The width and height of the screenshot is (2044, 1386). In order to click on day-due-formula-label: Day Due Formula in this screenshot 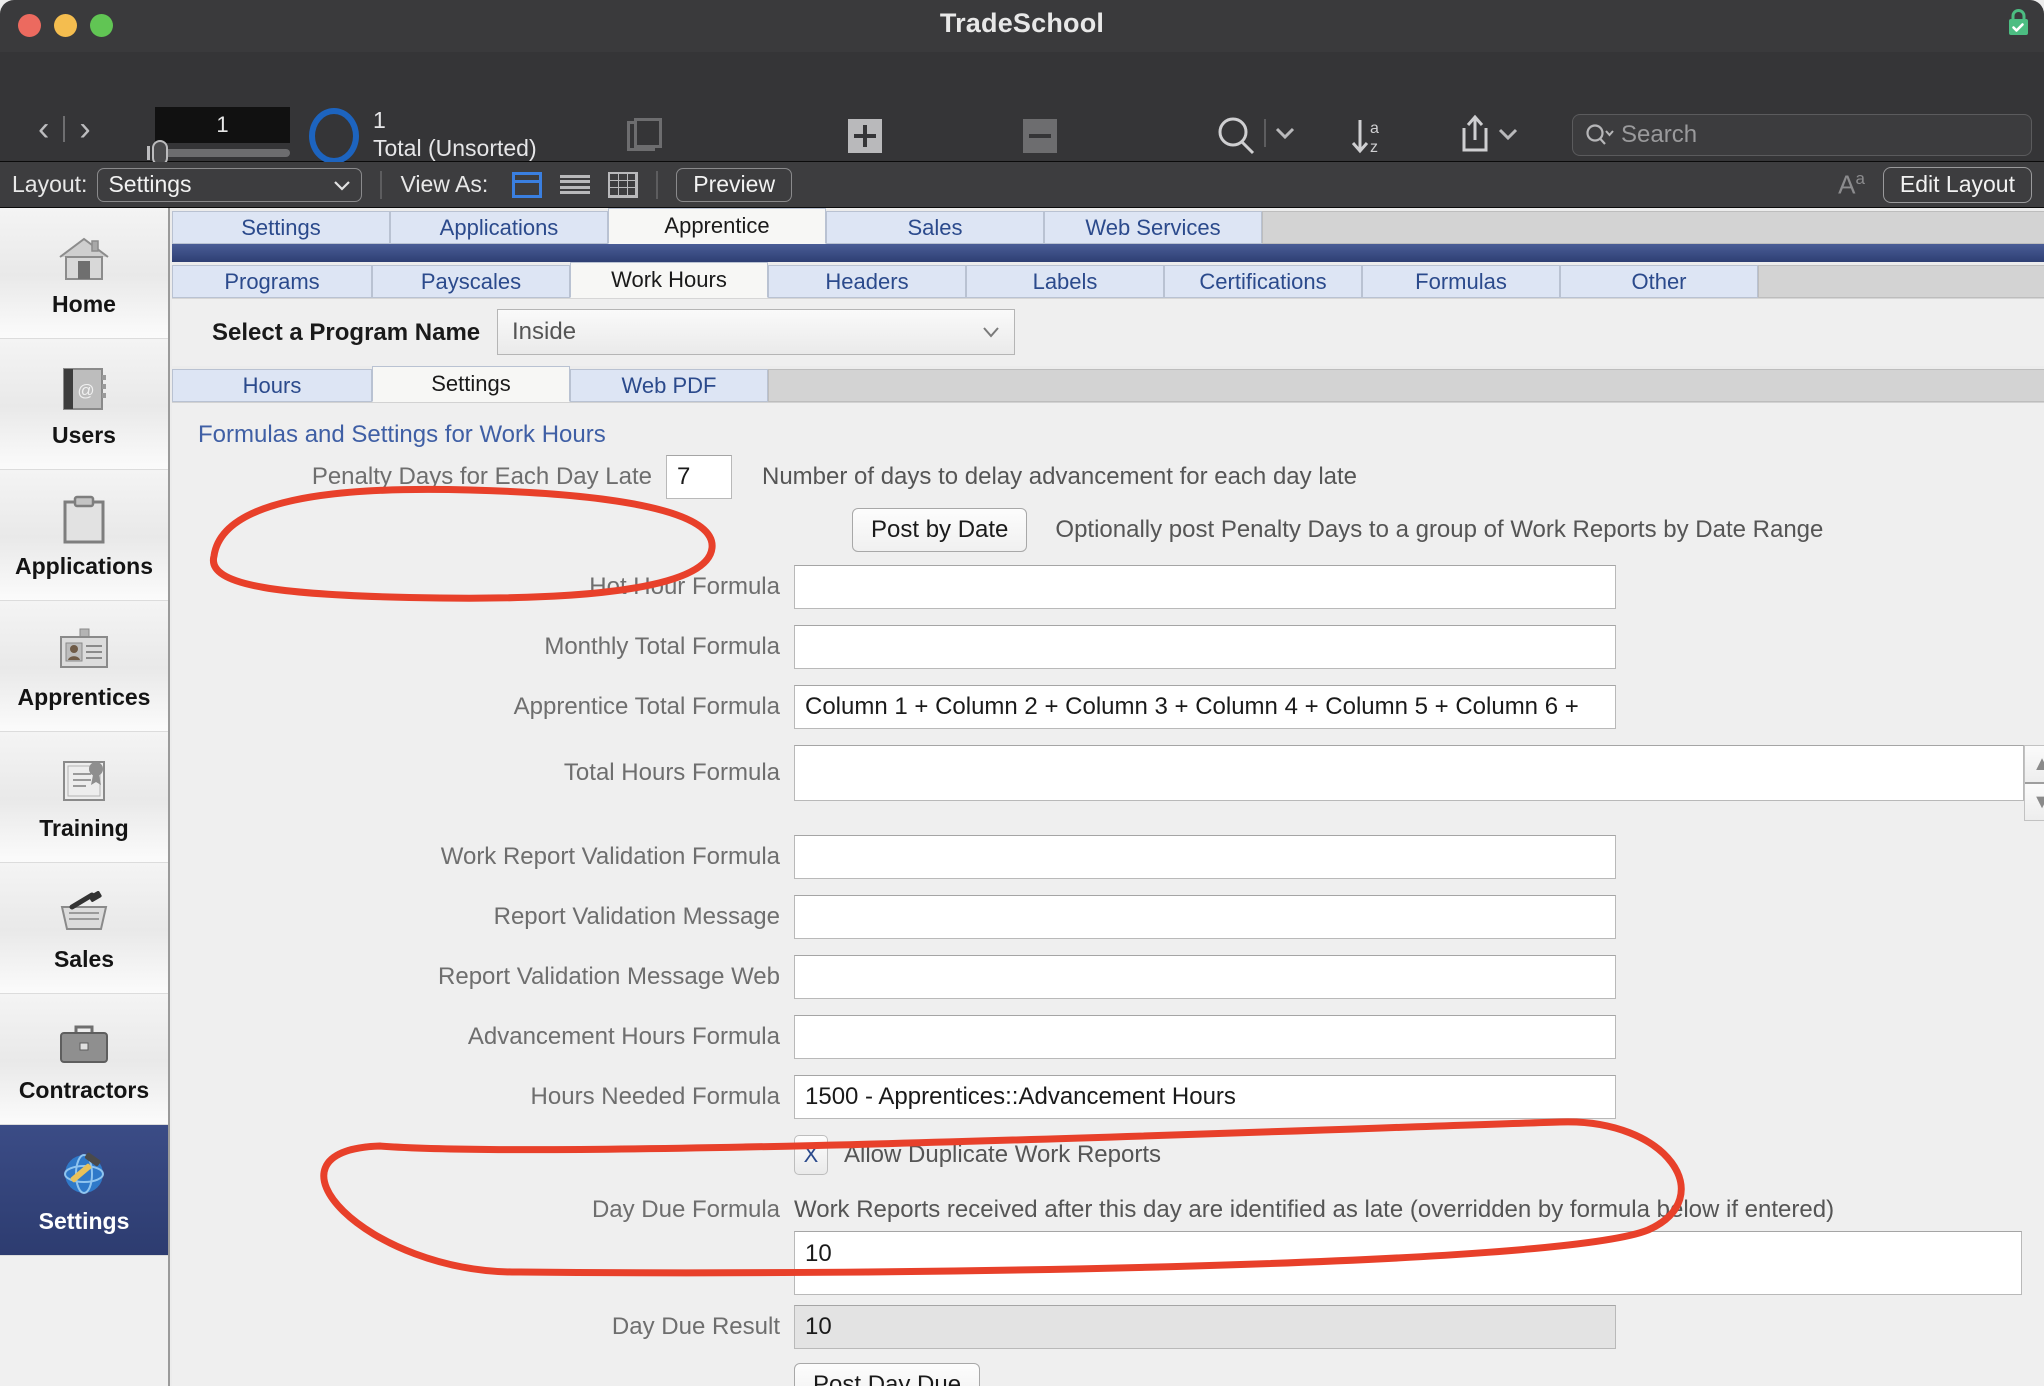, I will do `click(685, 1209)`.